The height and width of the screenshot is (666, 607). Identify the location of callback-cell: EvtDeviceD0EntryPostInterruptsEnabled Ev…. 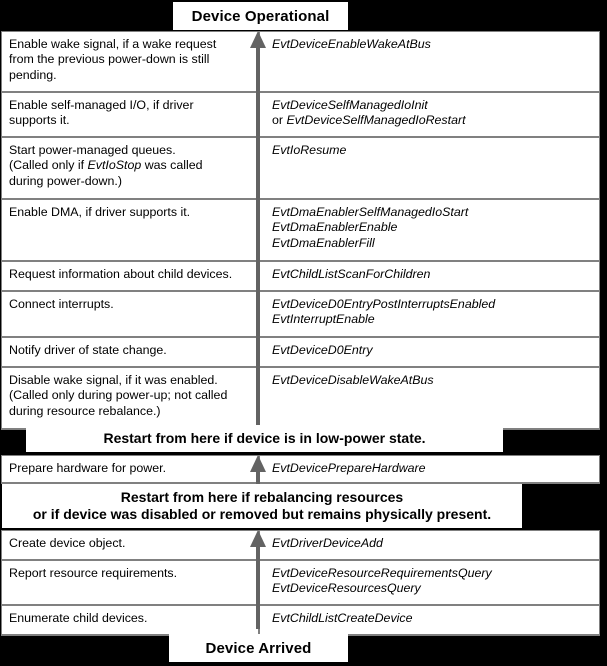
(428, 314).